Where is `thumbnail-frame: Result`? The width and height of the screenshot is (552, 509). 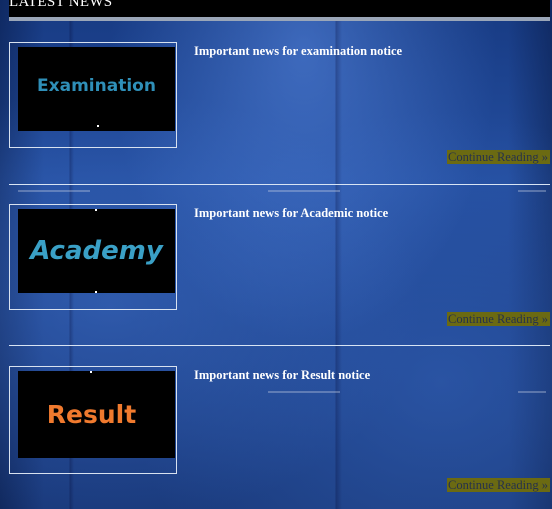
thumbnail-frame: Result is located at coordinates (93, 420).